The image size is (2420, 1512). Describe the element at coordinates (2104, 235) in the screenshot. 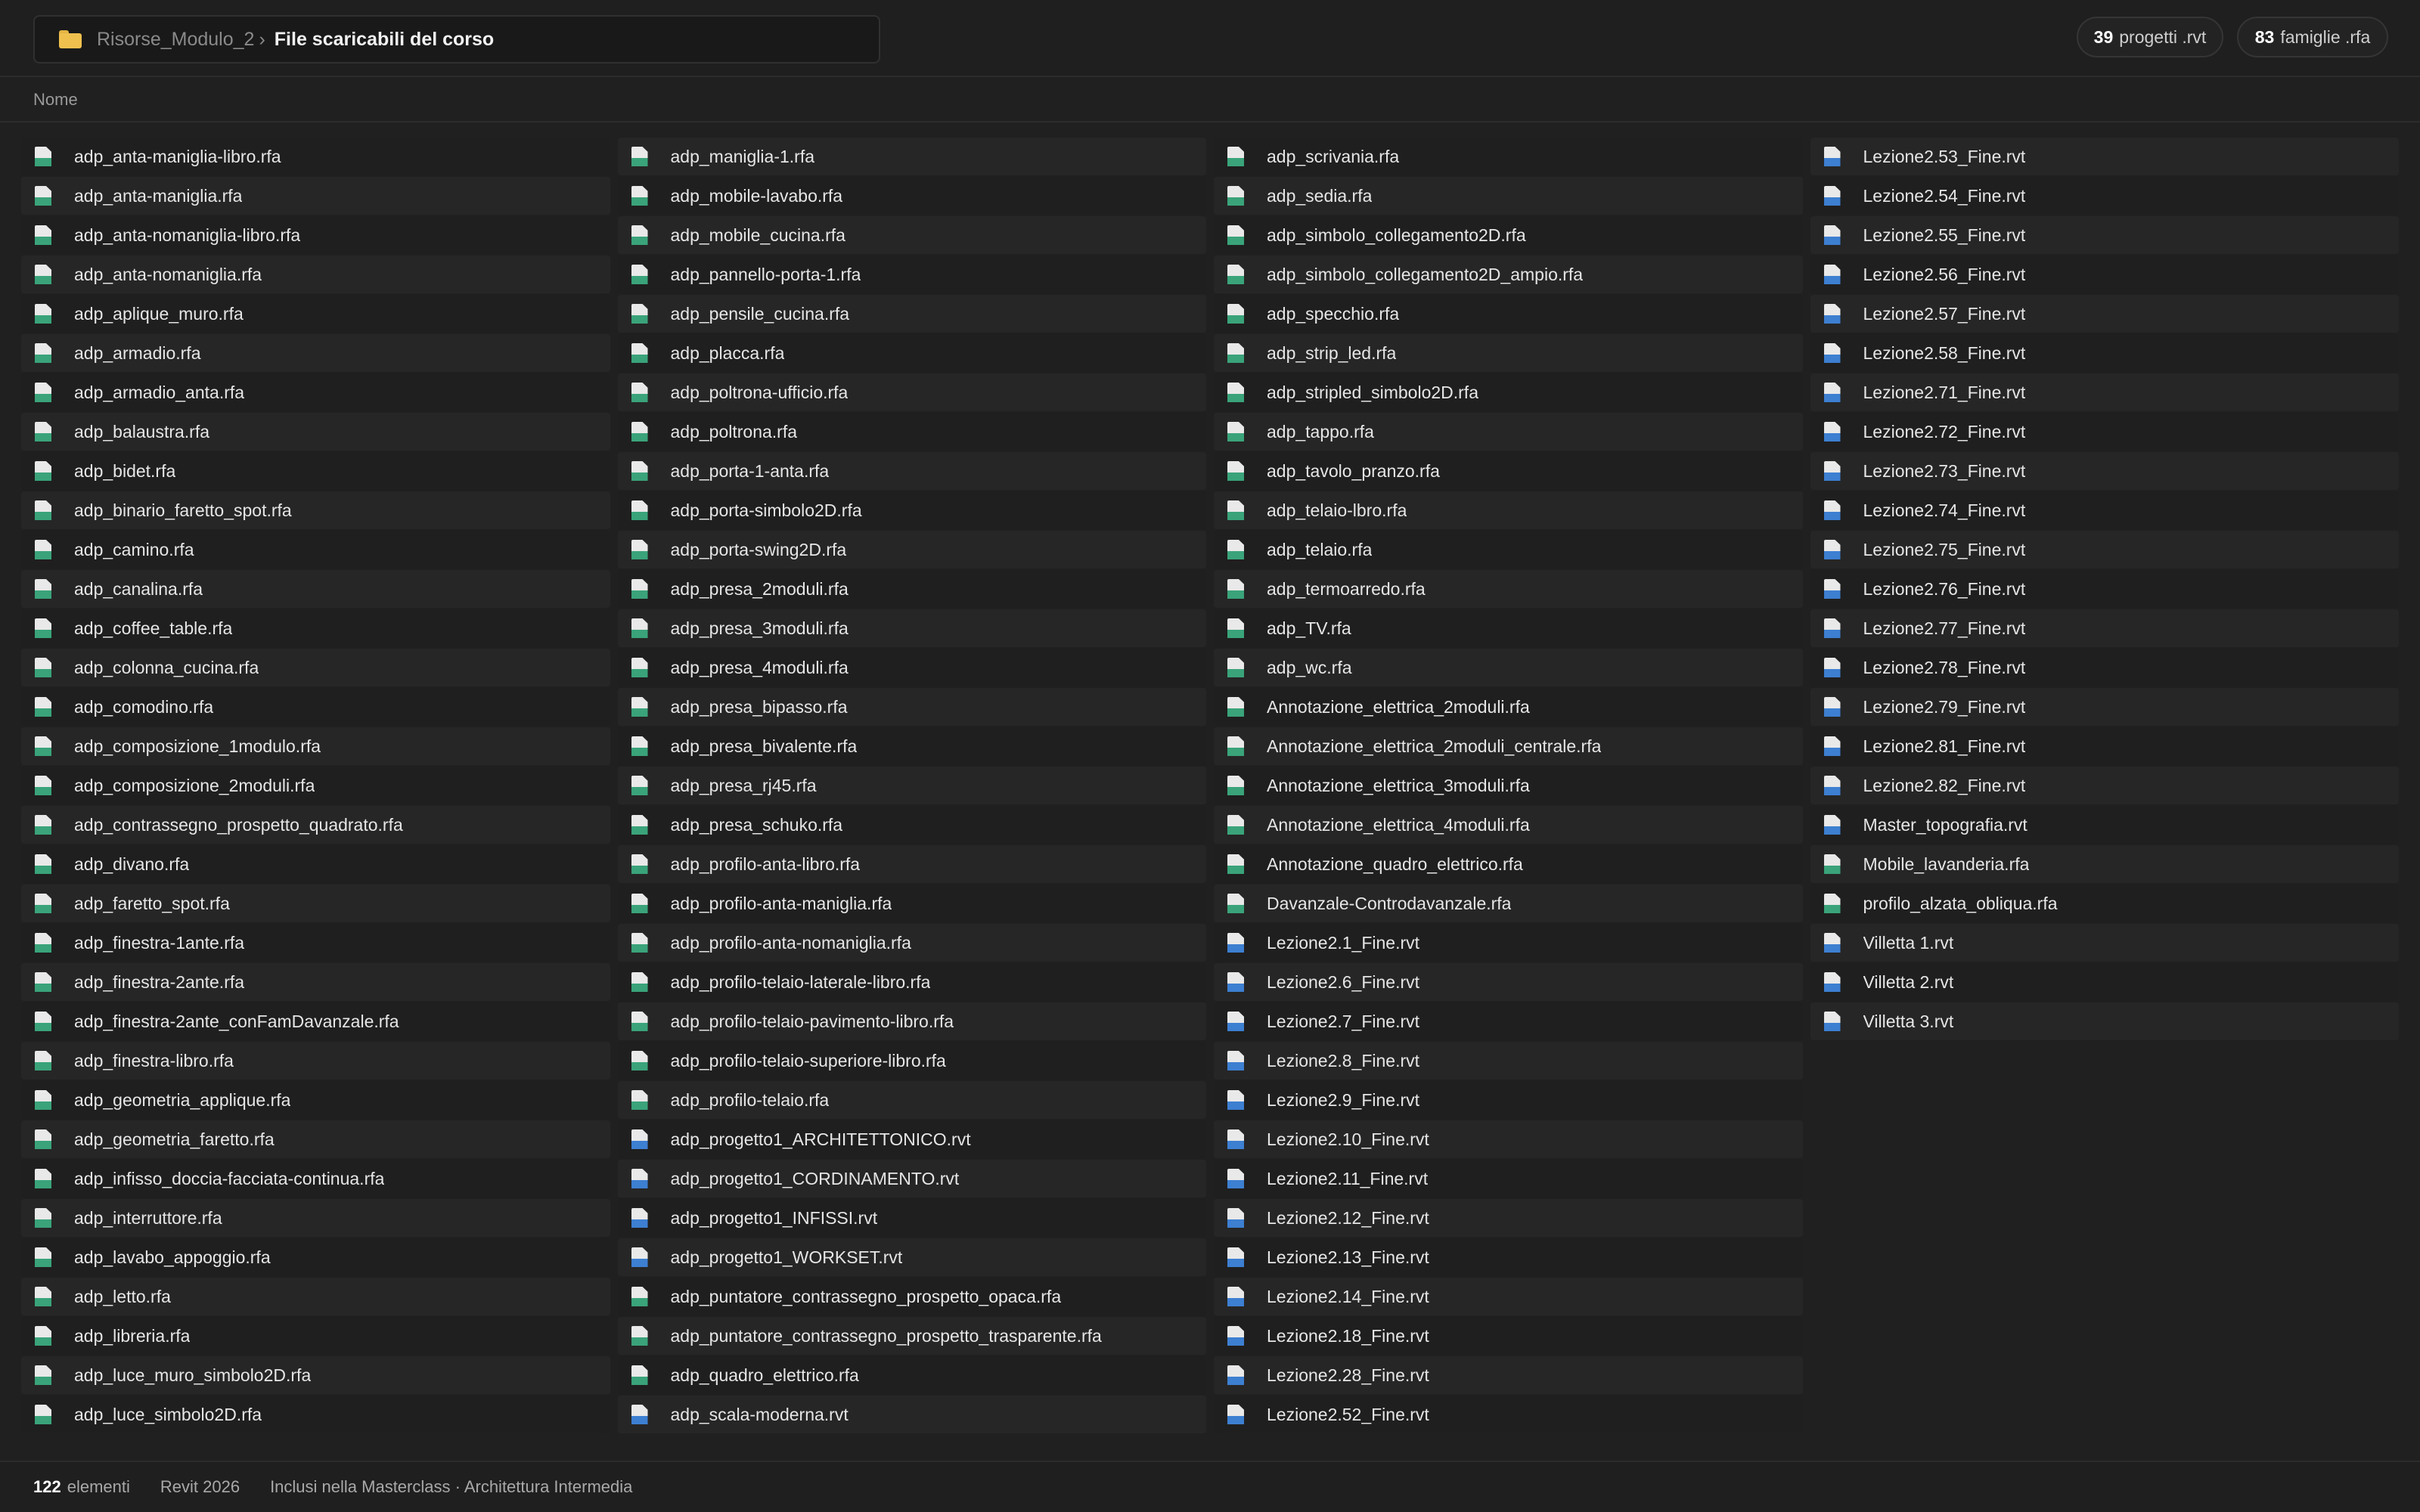

I see `file-item: Lezione2.55_Fine.rvt` at that location.